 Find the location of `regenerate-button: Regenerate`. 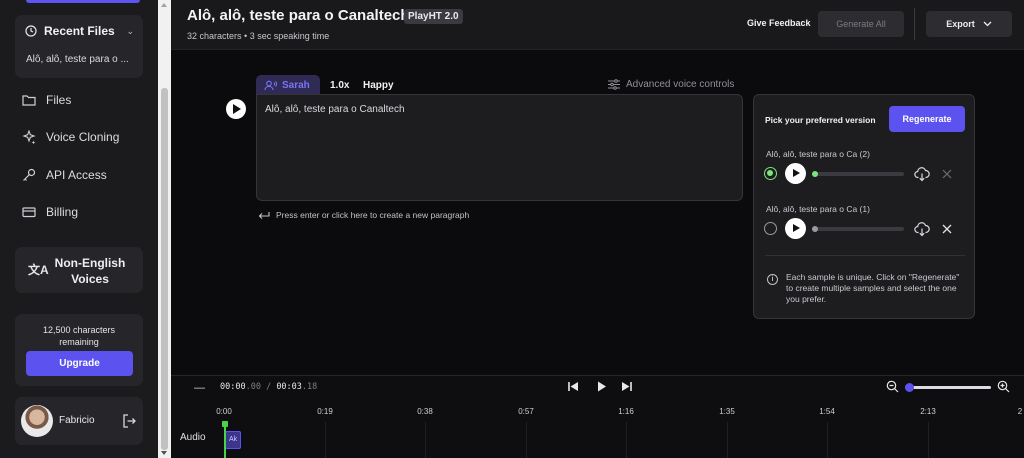

regenerate-button: Regenerate is located at coordinates (927, 119).